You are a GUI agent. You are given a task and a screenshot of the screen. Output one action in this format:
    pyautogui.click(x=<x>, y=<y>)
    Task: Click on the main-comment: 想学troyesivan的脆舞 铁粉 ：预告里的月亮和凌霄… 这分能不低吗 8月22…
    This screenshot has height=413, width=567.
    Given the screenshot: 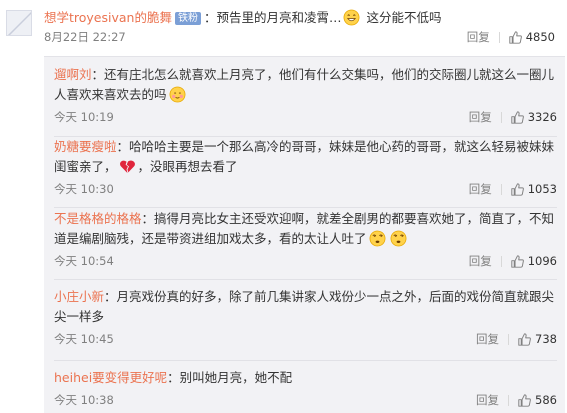 What is the action you would take?
    pyautogui.click(x=301, y=28)
    